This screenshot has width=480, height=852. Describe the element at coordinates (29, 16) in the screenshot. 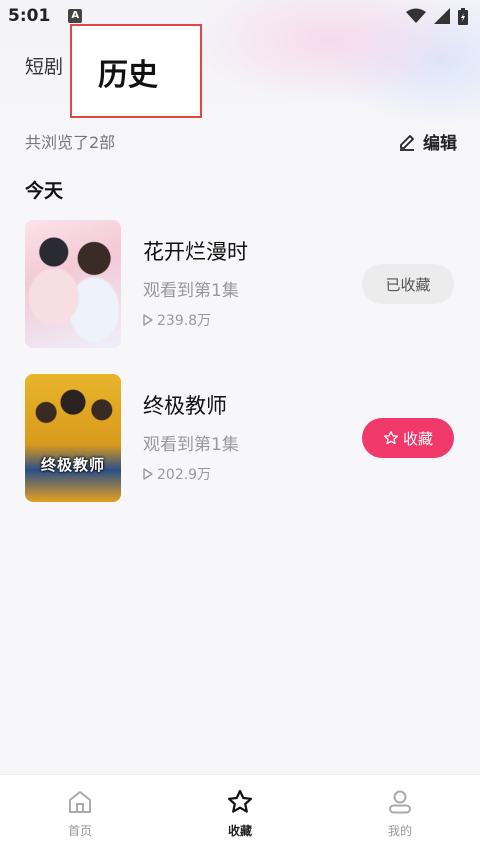

I see `status-time: 5:01` at that location.